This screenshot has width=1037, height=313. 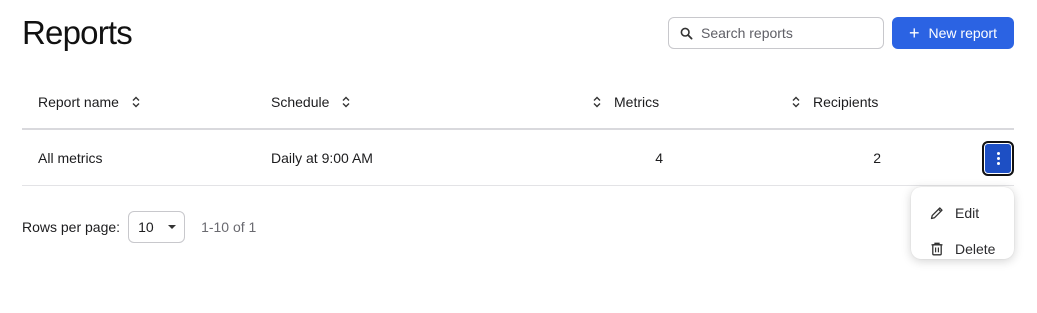 What do you see at coordinates (171, 227) in the screenshot?
I see `chevron-down-icon` at bounding box center [171, 227].